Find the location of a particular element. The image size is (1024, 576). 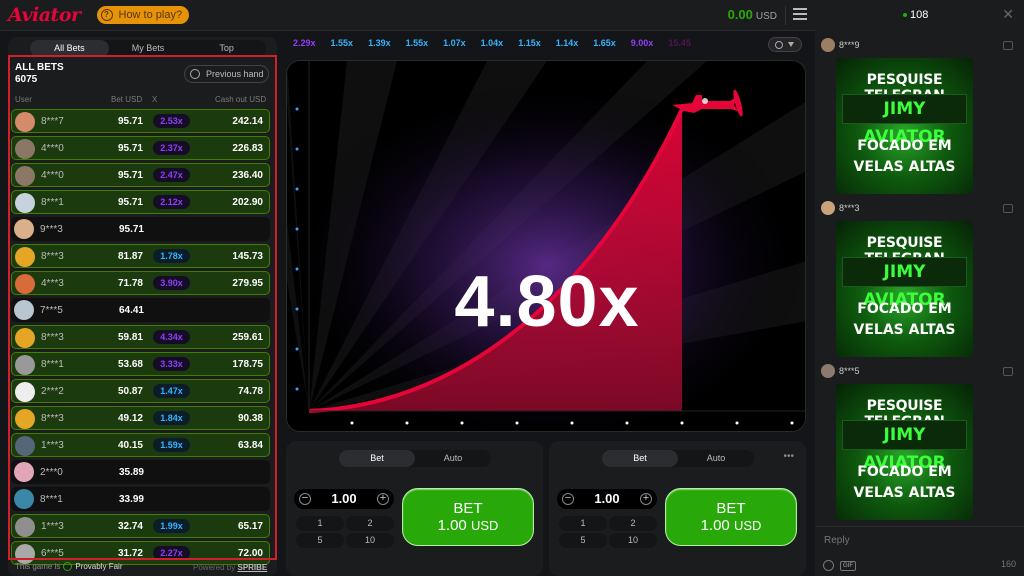

bet-row: 8***1 53.68 3.33x 178.75 is located at coordinates (140, 364).